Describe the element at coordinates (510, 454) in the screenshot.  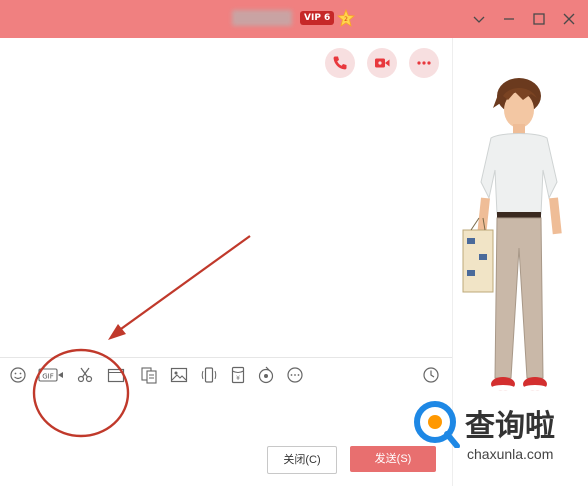
I see `watermark-url: chaxunla.com` at that location.